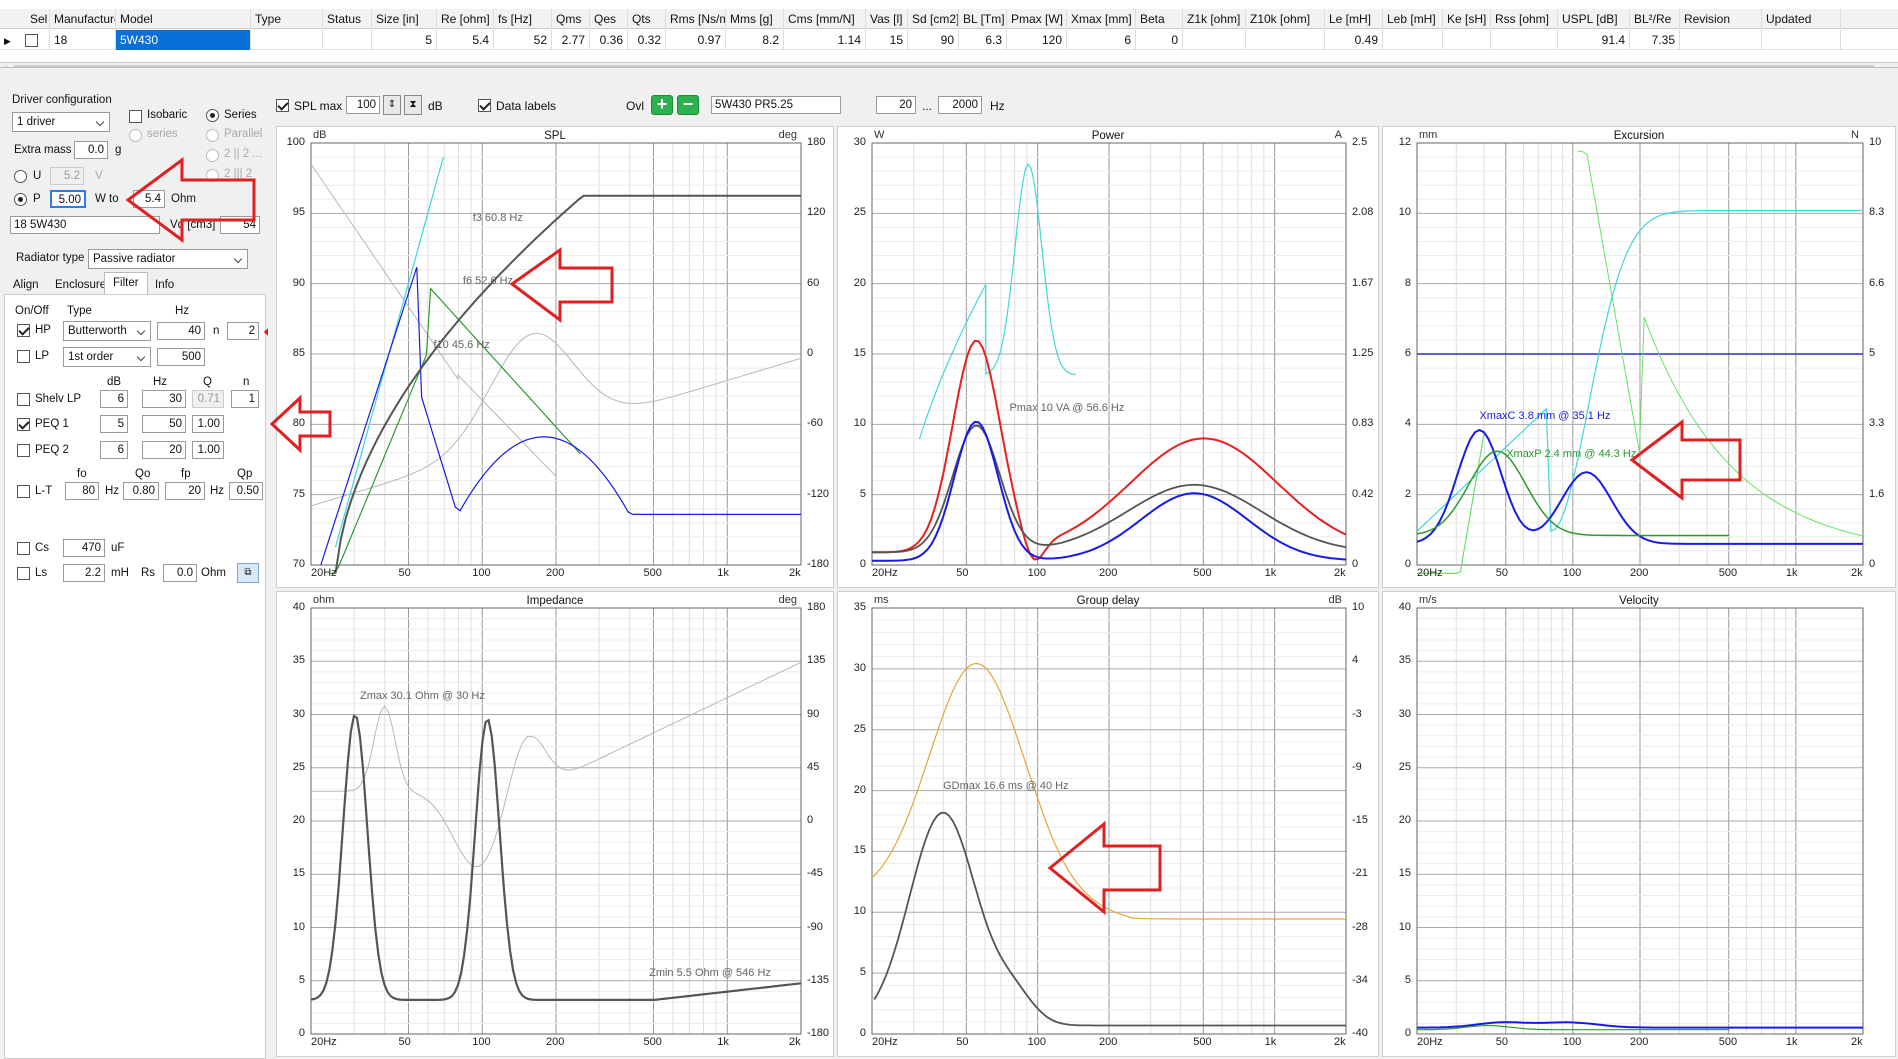 The image size is (1898, 1059). I want to click on velocity-xtick: 20Hz, so click(1430, 1042).